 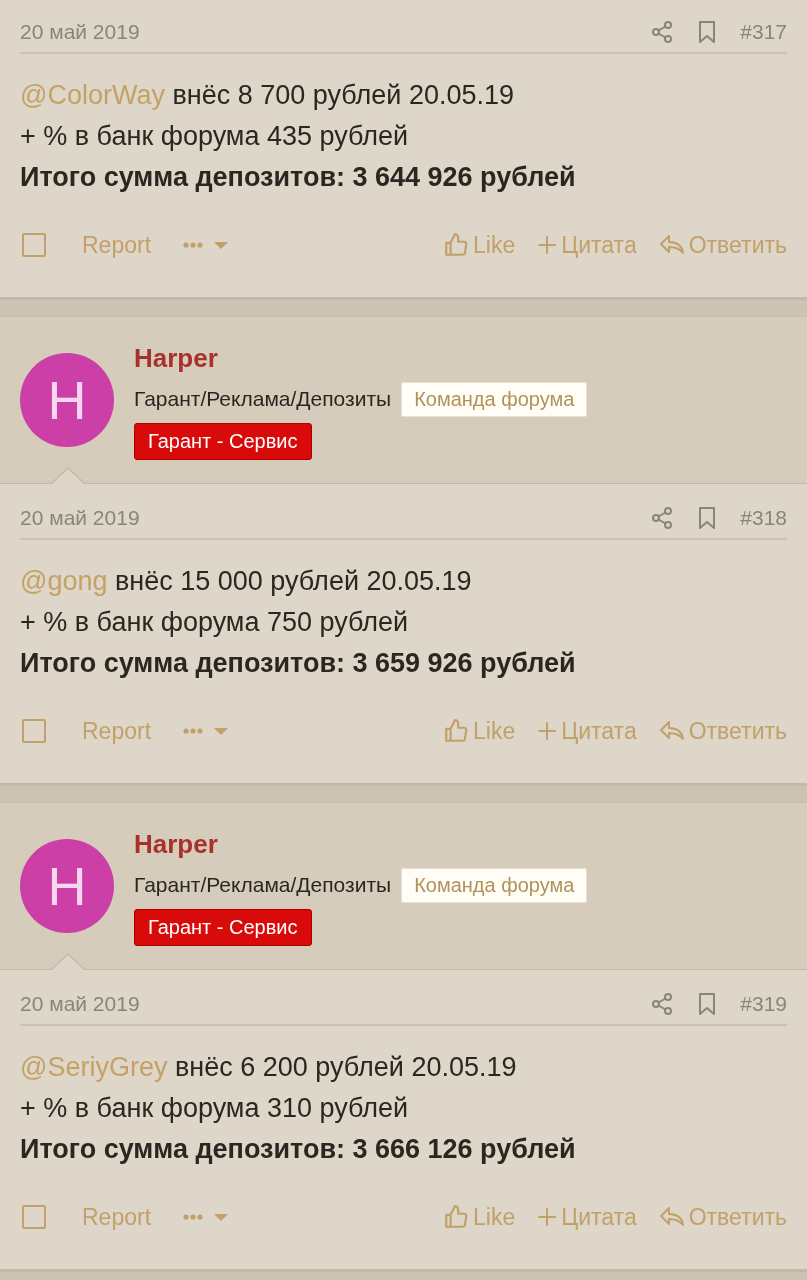 I want to click on post-text: + % в банк форума 310 рублей, so click(x=215, y=1108).